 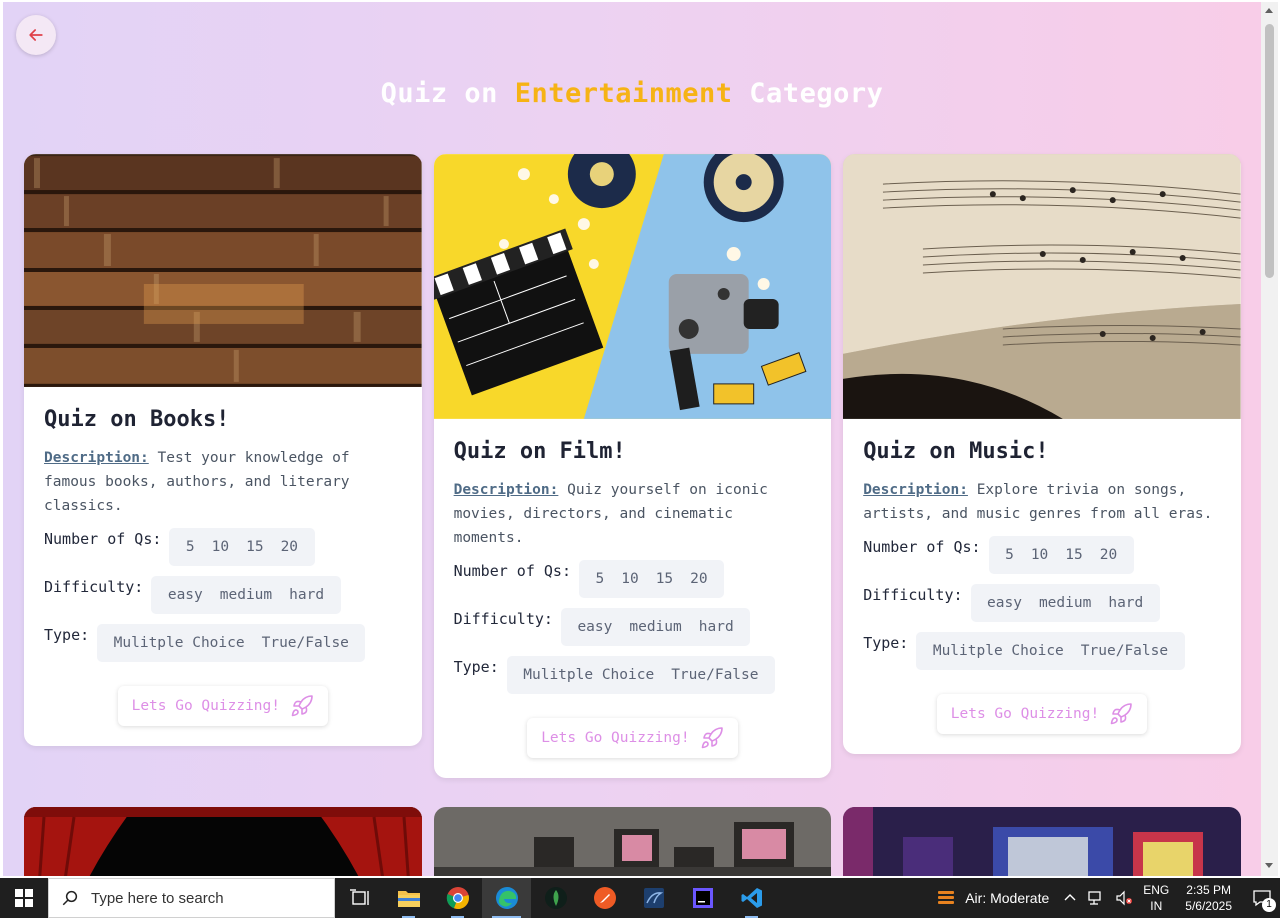 I want to click on taskbar-jetbrains, so click(x=702, y=898).